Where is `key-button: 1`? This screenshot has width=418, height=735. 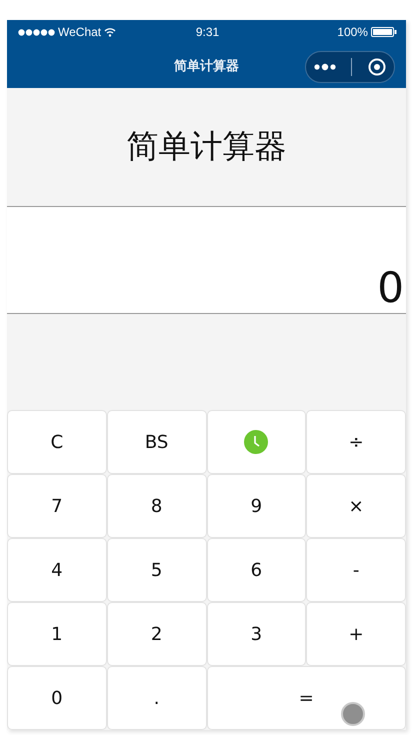 key-button: 1 is located at coordinates (57, 634).